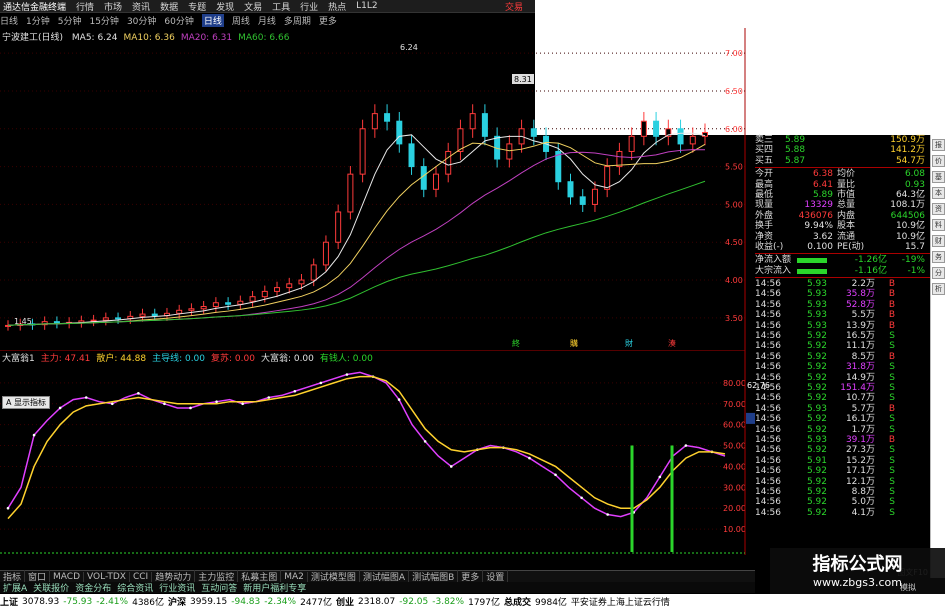 The width and height of the screenshot is (945, 609). What do you see at coordinates (938, 209) in the screenshot?
I see `side-tab: 资` at bounding box center [938, 209].